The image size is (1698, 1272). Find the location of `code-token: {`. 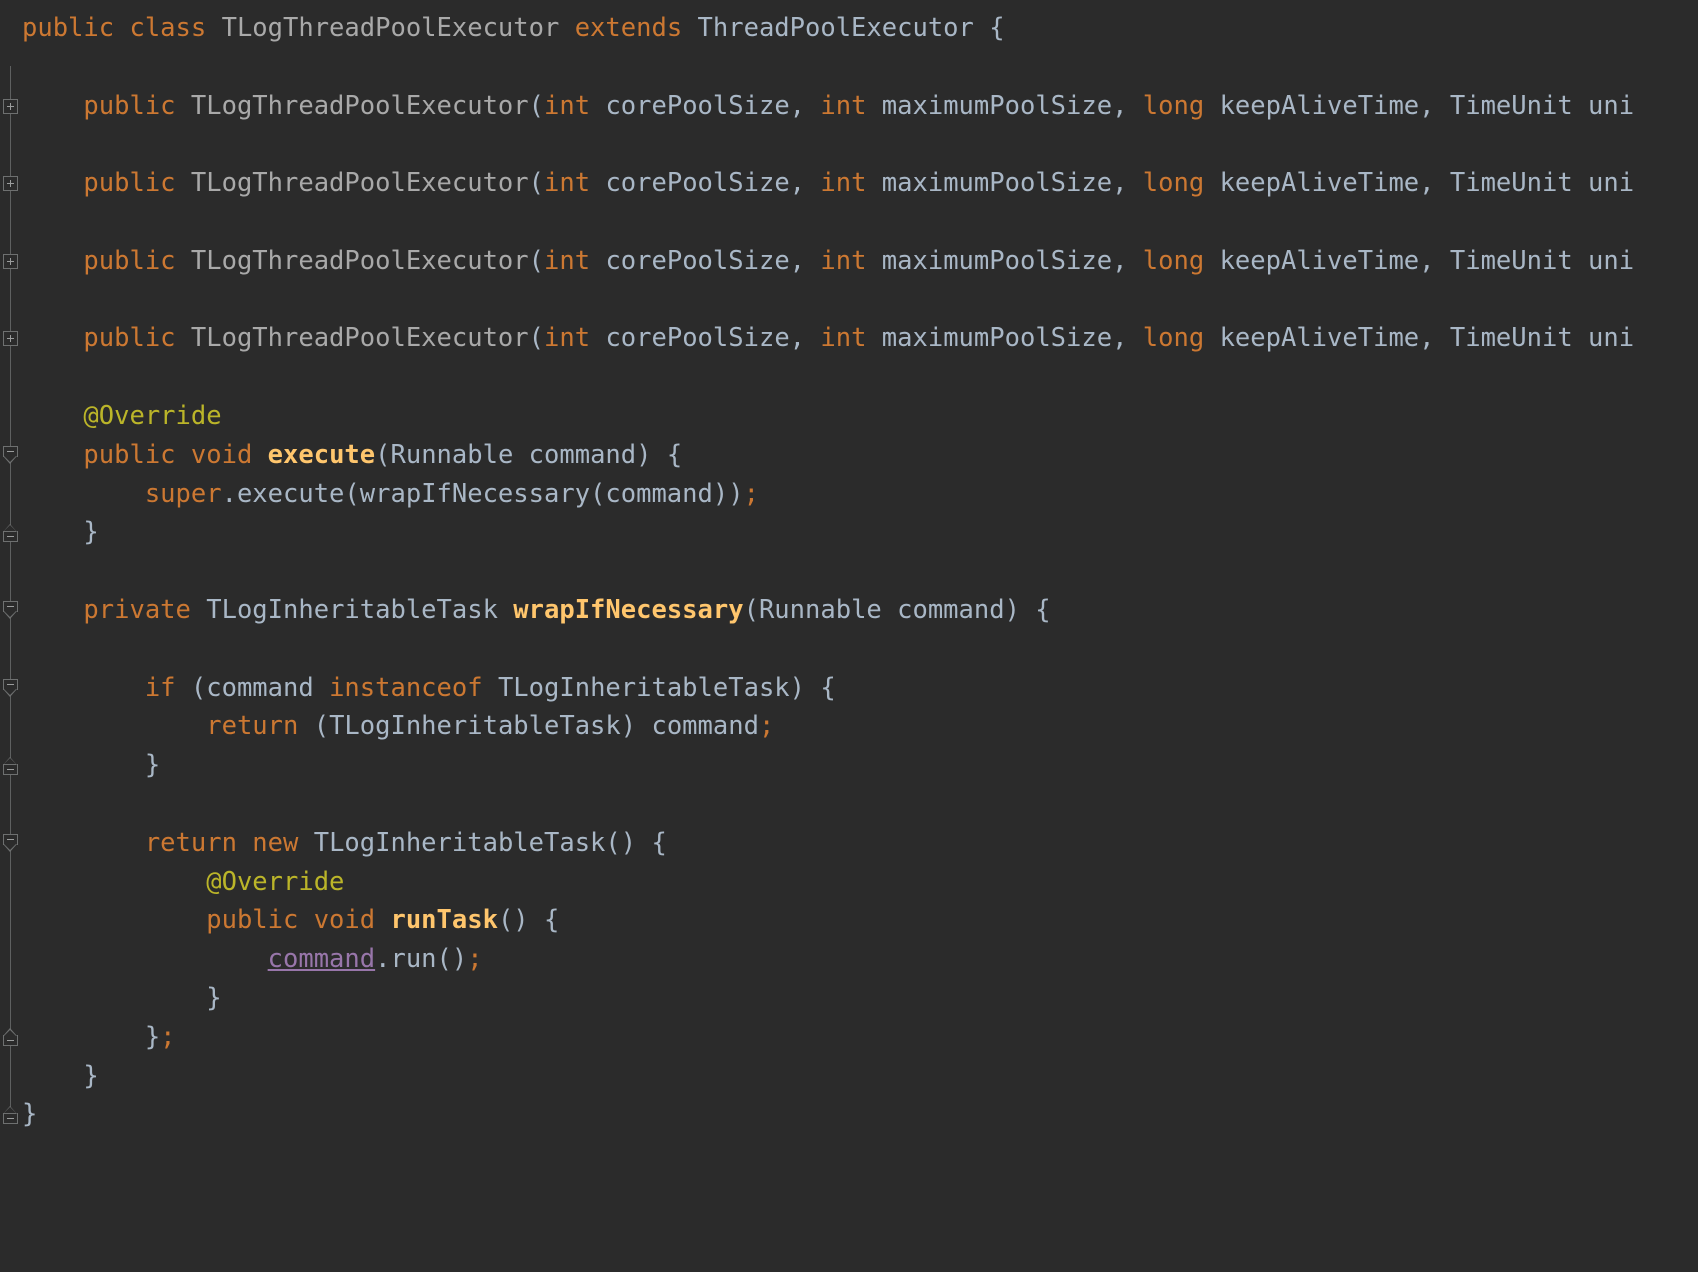

code-token: { is located at coordinates (989, 28).